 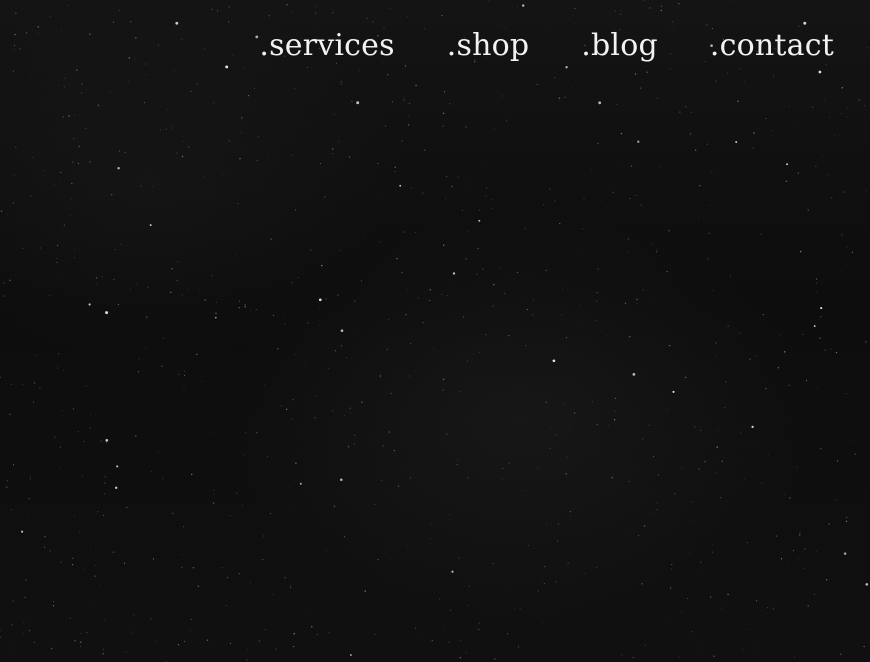 What do you see at coordinates (488, 46) in the screenshot?
I see `nav-link-shop: .shop` at bounding box center [488, 46].